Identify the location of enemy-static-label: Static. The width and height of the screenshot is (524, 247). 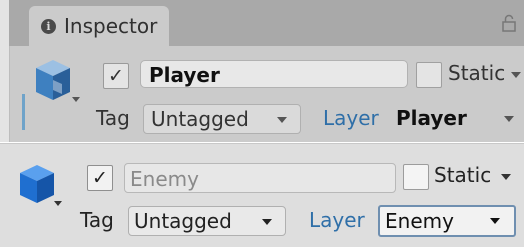
(463, 175).